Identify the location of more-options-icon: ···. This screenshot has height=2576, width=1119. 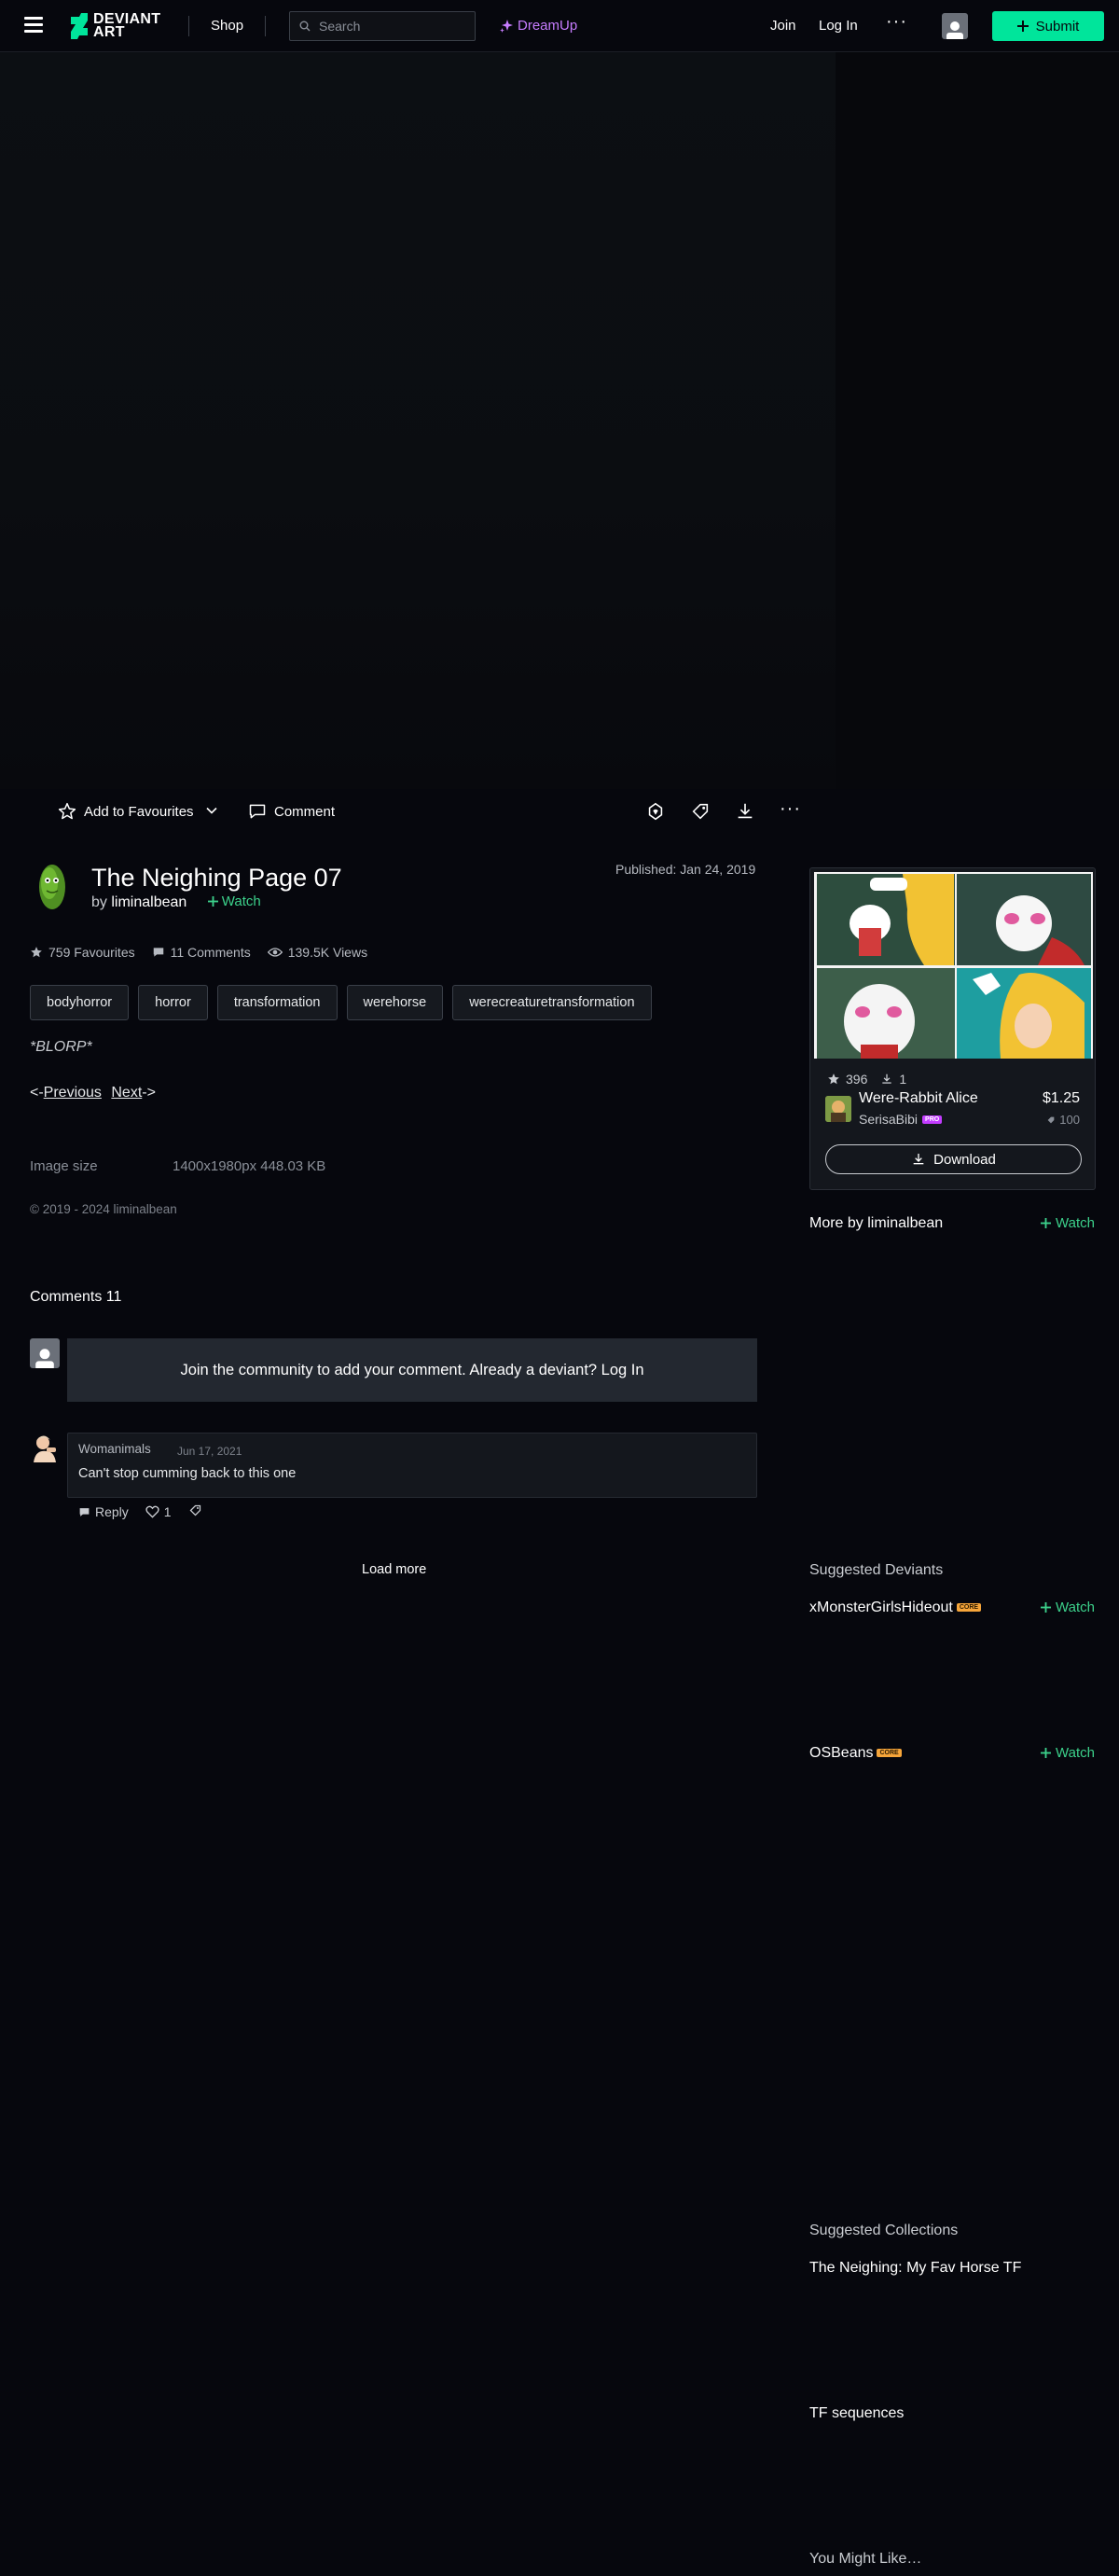
(897, 22).